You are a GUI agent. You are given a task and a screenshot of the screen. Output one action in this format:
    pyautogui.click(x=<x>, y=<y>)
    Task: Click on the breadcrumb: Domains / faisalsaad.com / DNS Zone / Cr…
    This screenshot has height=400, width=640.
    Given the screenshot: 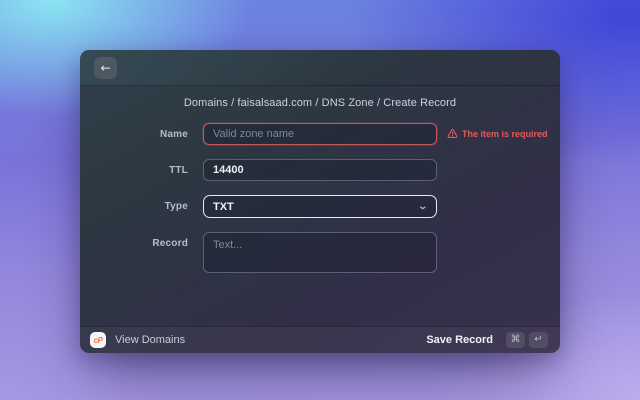 What is the action you would take?
    pyautogui.click(x=320, y=103)
    